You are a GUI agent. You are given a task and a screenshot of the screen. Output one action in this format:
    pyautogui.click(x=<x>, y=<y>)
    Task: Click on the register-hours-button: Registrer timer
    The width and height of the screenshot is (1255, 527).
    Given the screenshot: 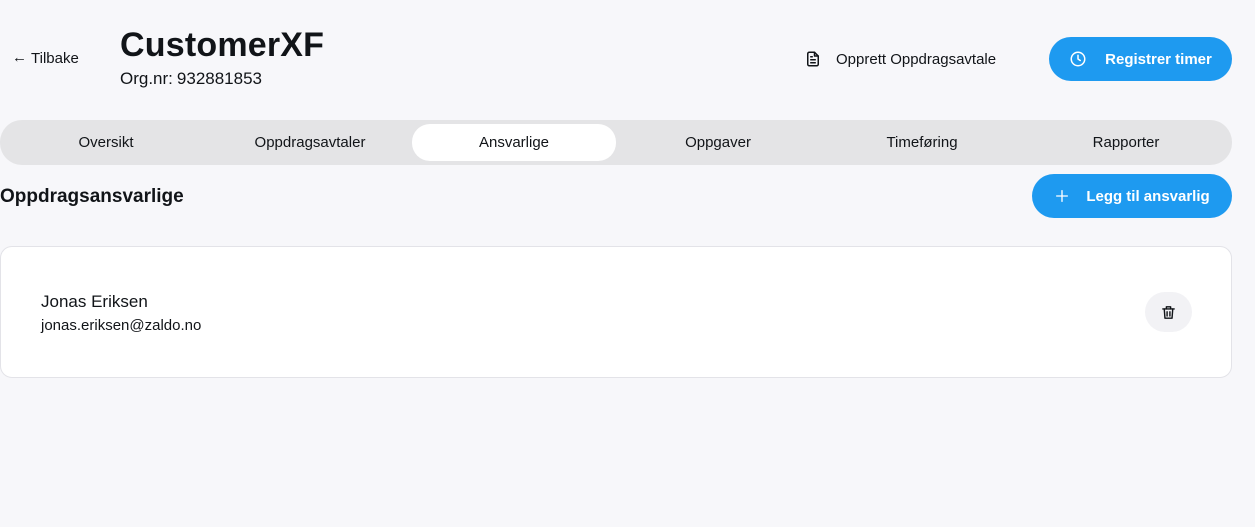 What is the action you would take?
    pyautogui.click(x=1140, y=59)
    